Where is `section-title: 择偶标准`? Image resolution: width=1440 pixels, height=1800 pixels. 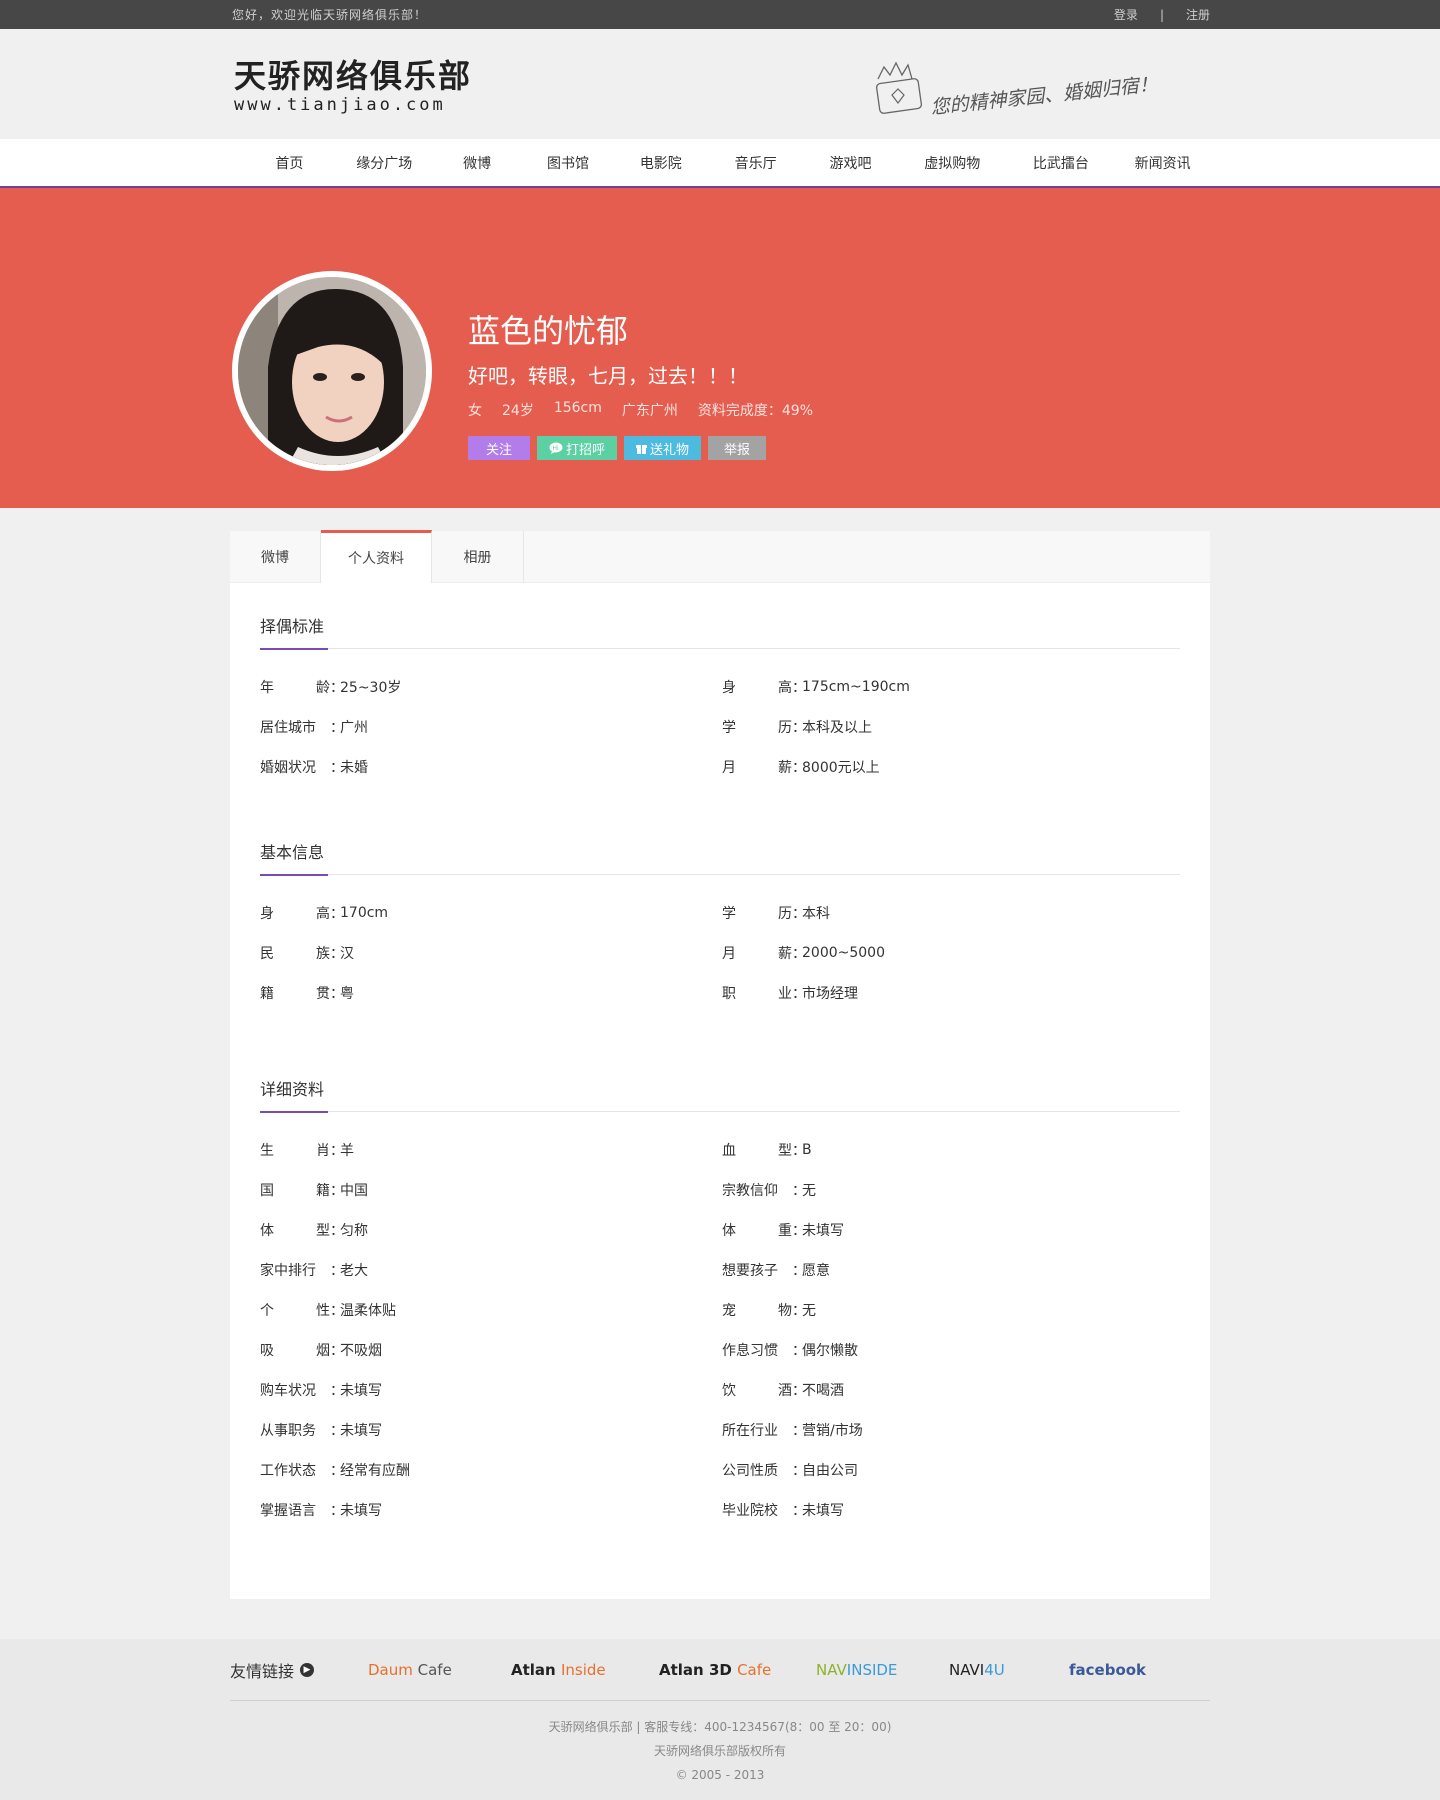
section-title: 择偶标准 is located at coordinates (292, 626).